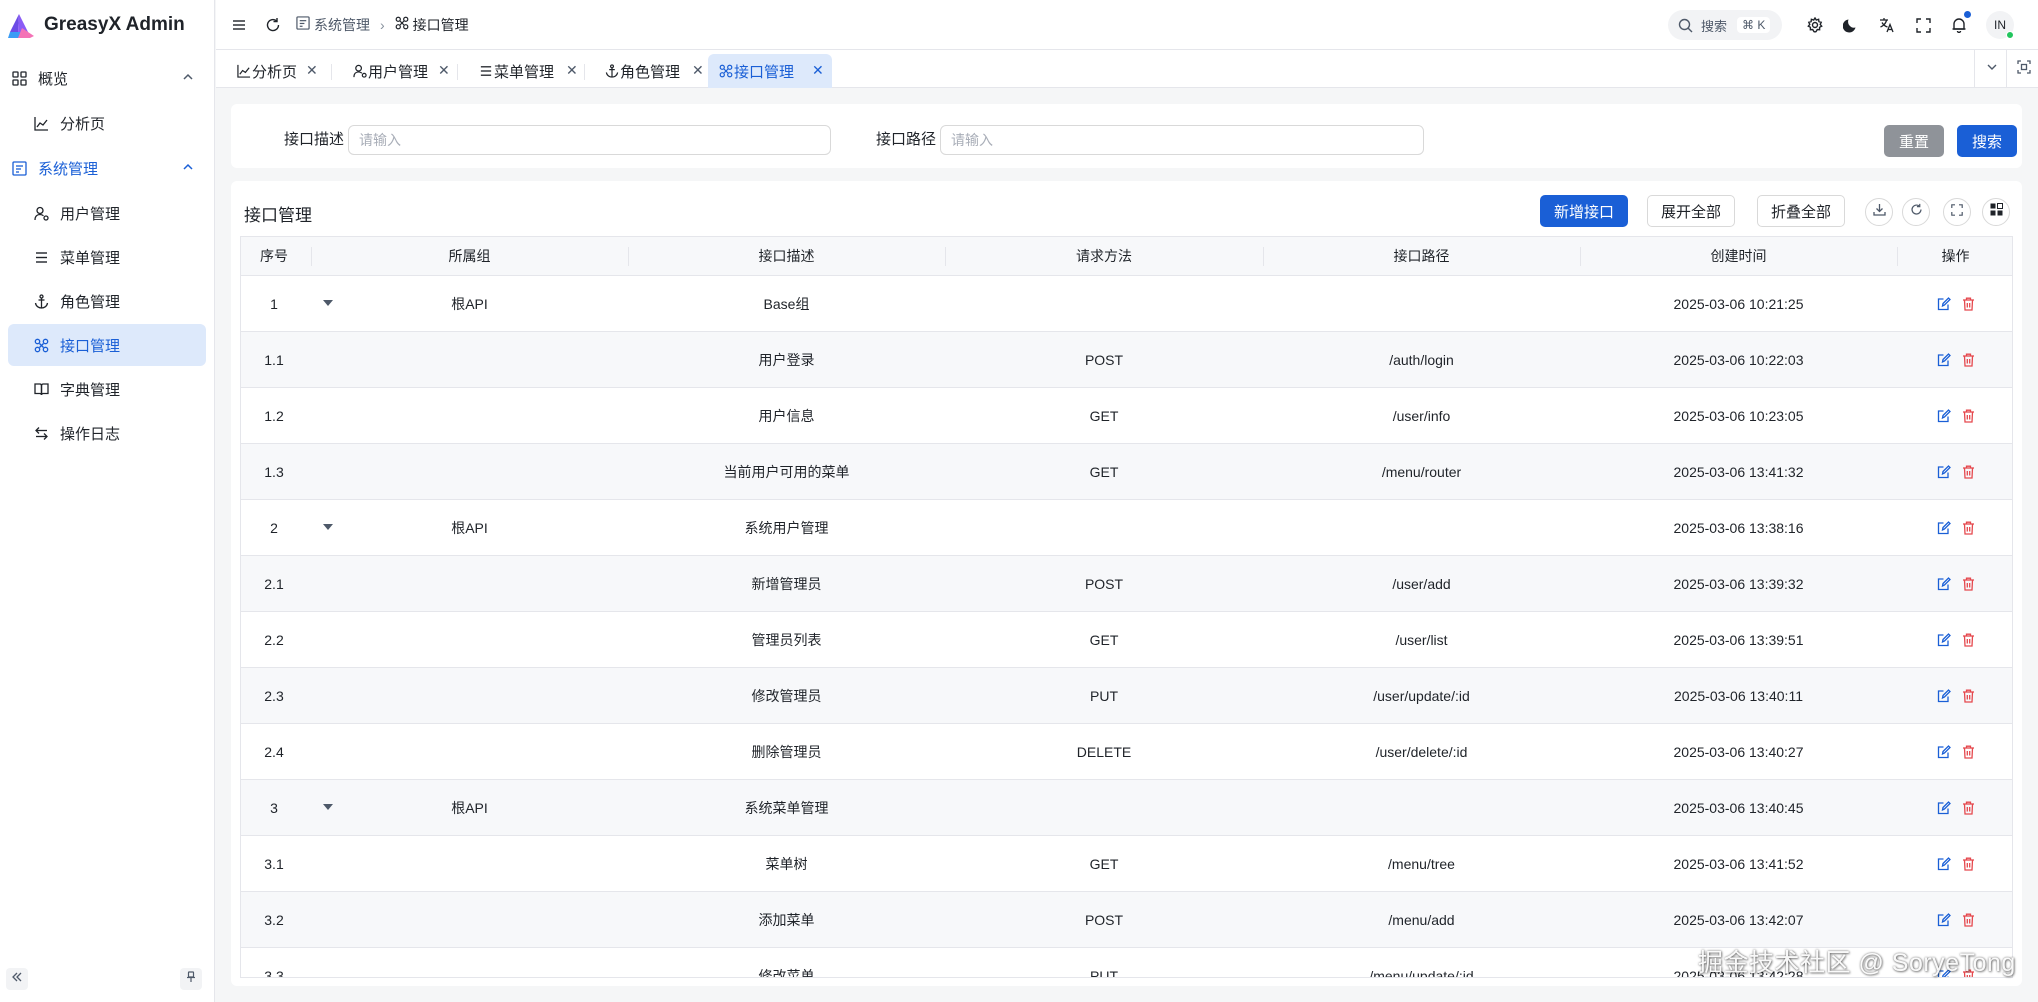  What do you see at coordinates (1887, 25) in the screenshot?
I see `translate-icon` at bounding box center [1887, 25].